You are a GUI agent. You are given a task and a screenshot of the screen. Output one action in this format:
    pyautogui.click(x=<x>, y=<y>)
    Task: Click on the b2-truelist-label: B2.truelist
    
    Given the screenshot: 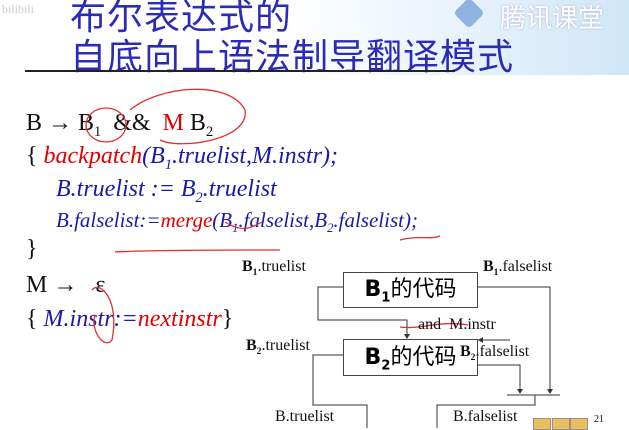 What is the action you would take?
    pyautogui.click(x=278, y=347)
    